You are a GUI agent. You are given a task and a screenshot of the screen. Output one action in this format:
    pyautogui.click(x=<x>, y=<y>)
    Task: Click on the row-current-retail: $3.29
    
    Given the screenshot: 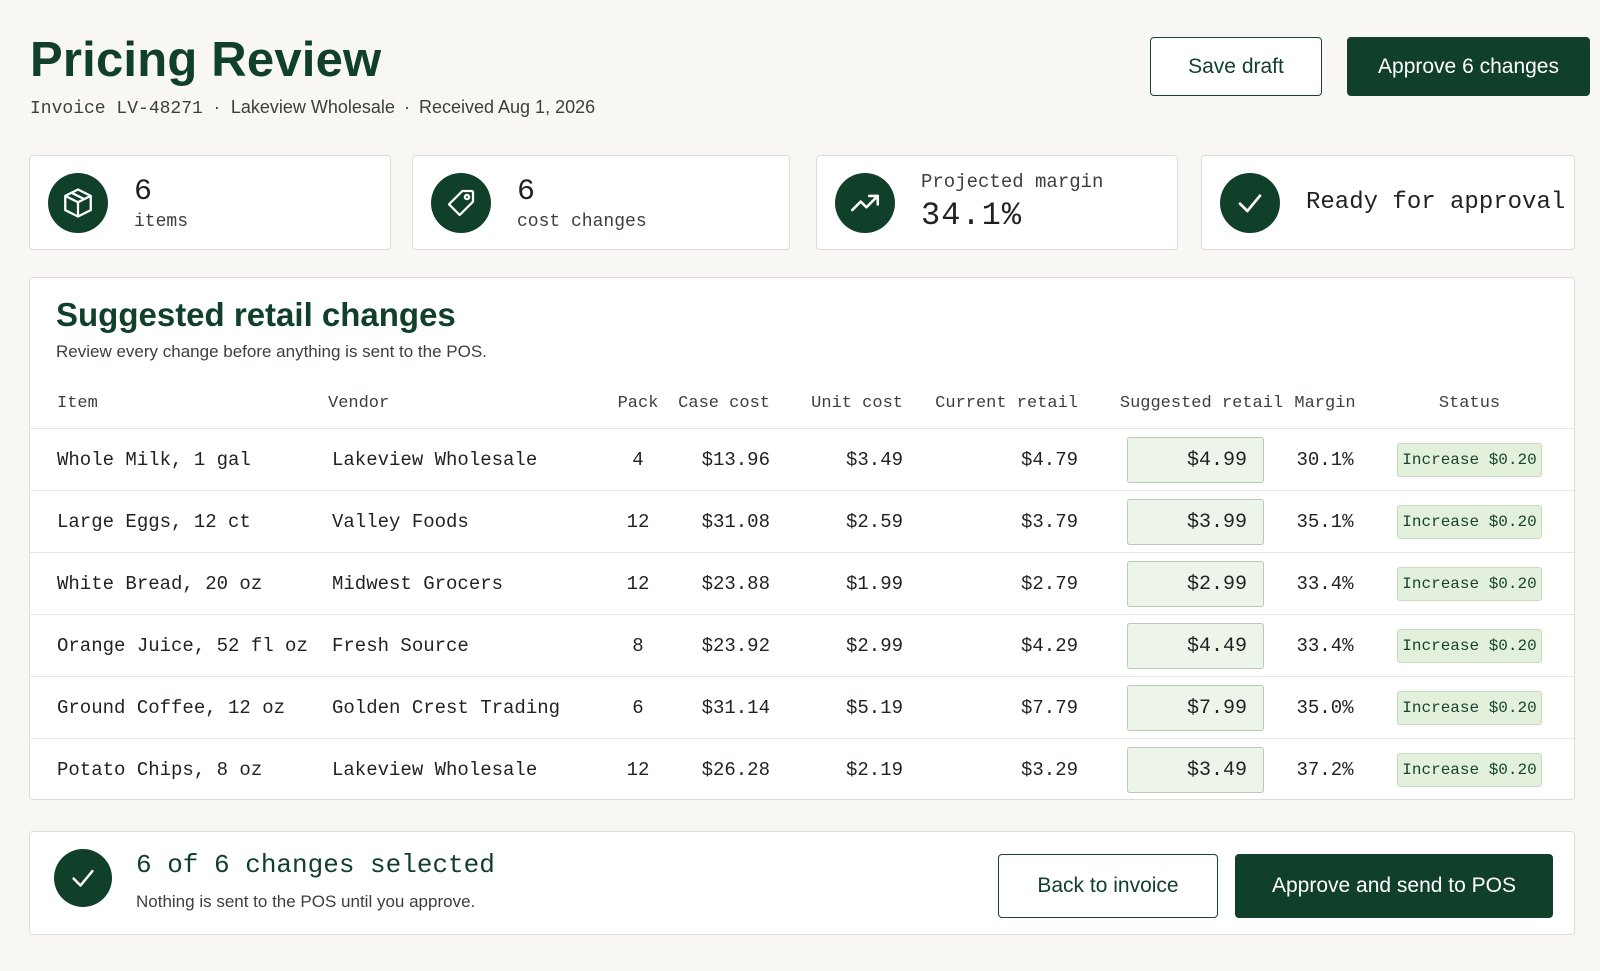 What is the action you would take?
    pyautogui.click(x=1049, y=770)
    